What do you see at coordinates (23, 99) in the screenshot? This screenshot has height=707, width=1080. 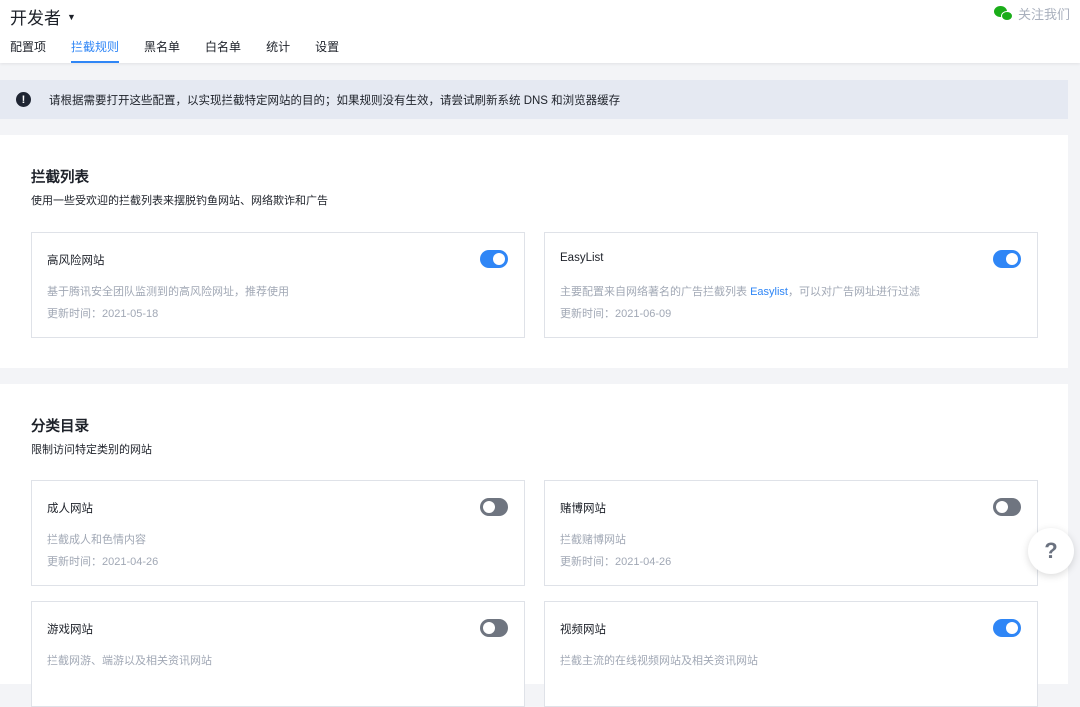 I see `info-icon: !` at bounding box center [23, 99].